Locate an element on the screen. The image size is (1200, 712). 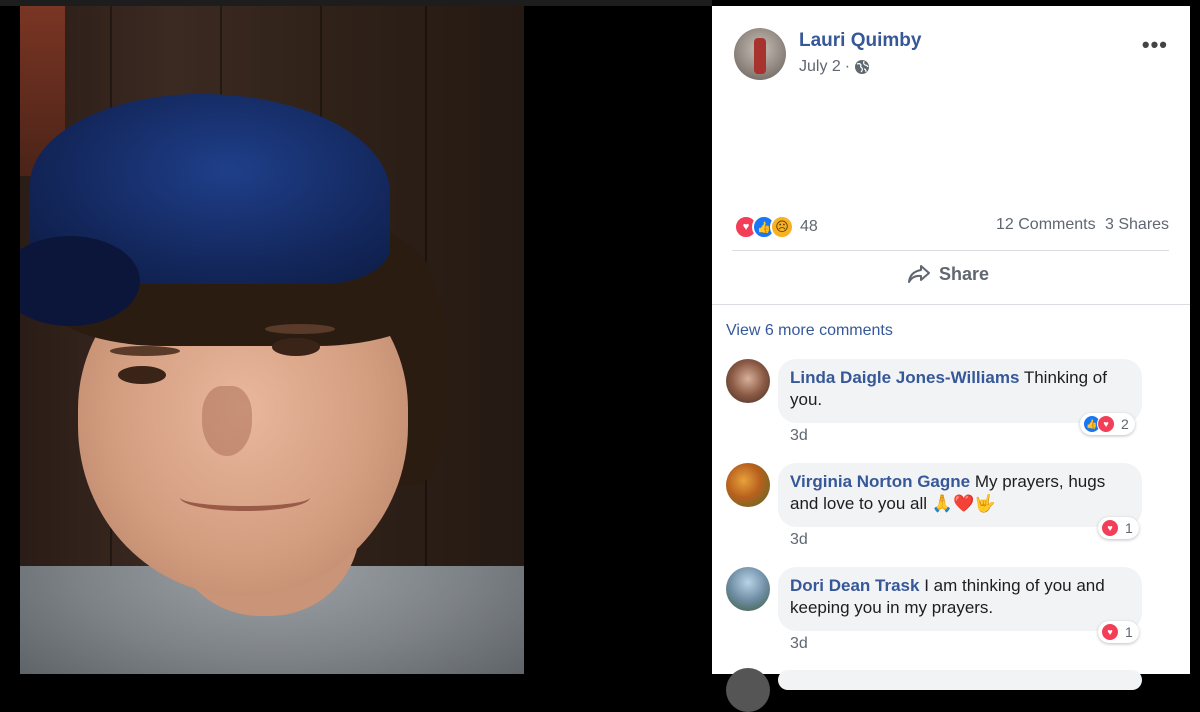
comment-emoji: 🙏❤️🤟 is located at coordinates (963, 503).